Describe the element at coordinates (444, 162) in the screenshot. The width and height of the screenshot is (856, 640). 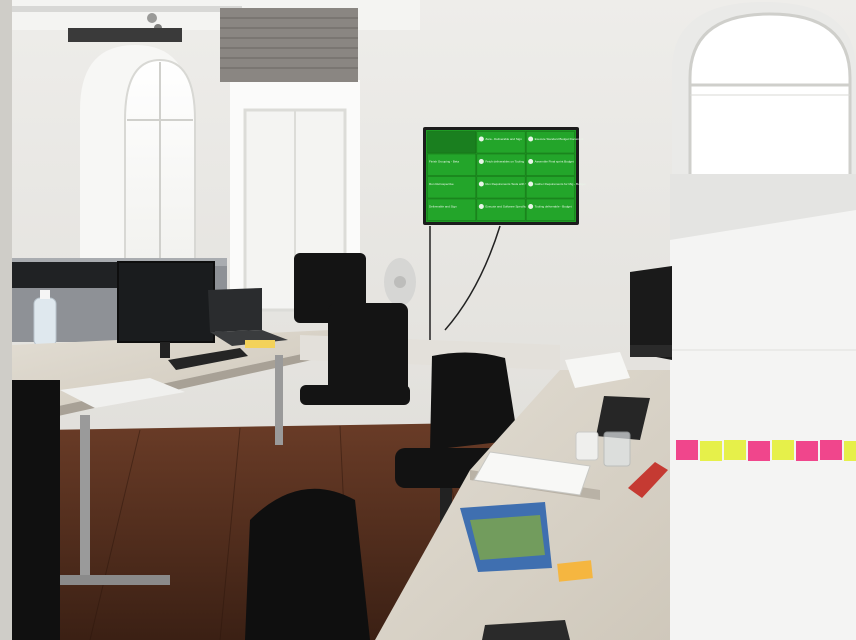
I see `task-board-cell-text: Finish Grouping - Beta` at that location.